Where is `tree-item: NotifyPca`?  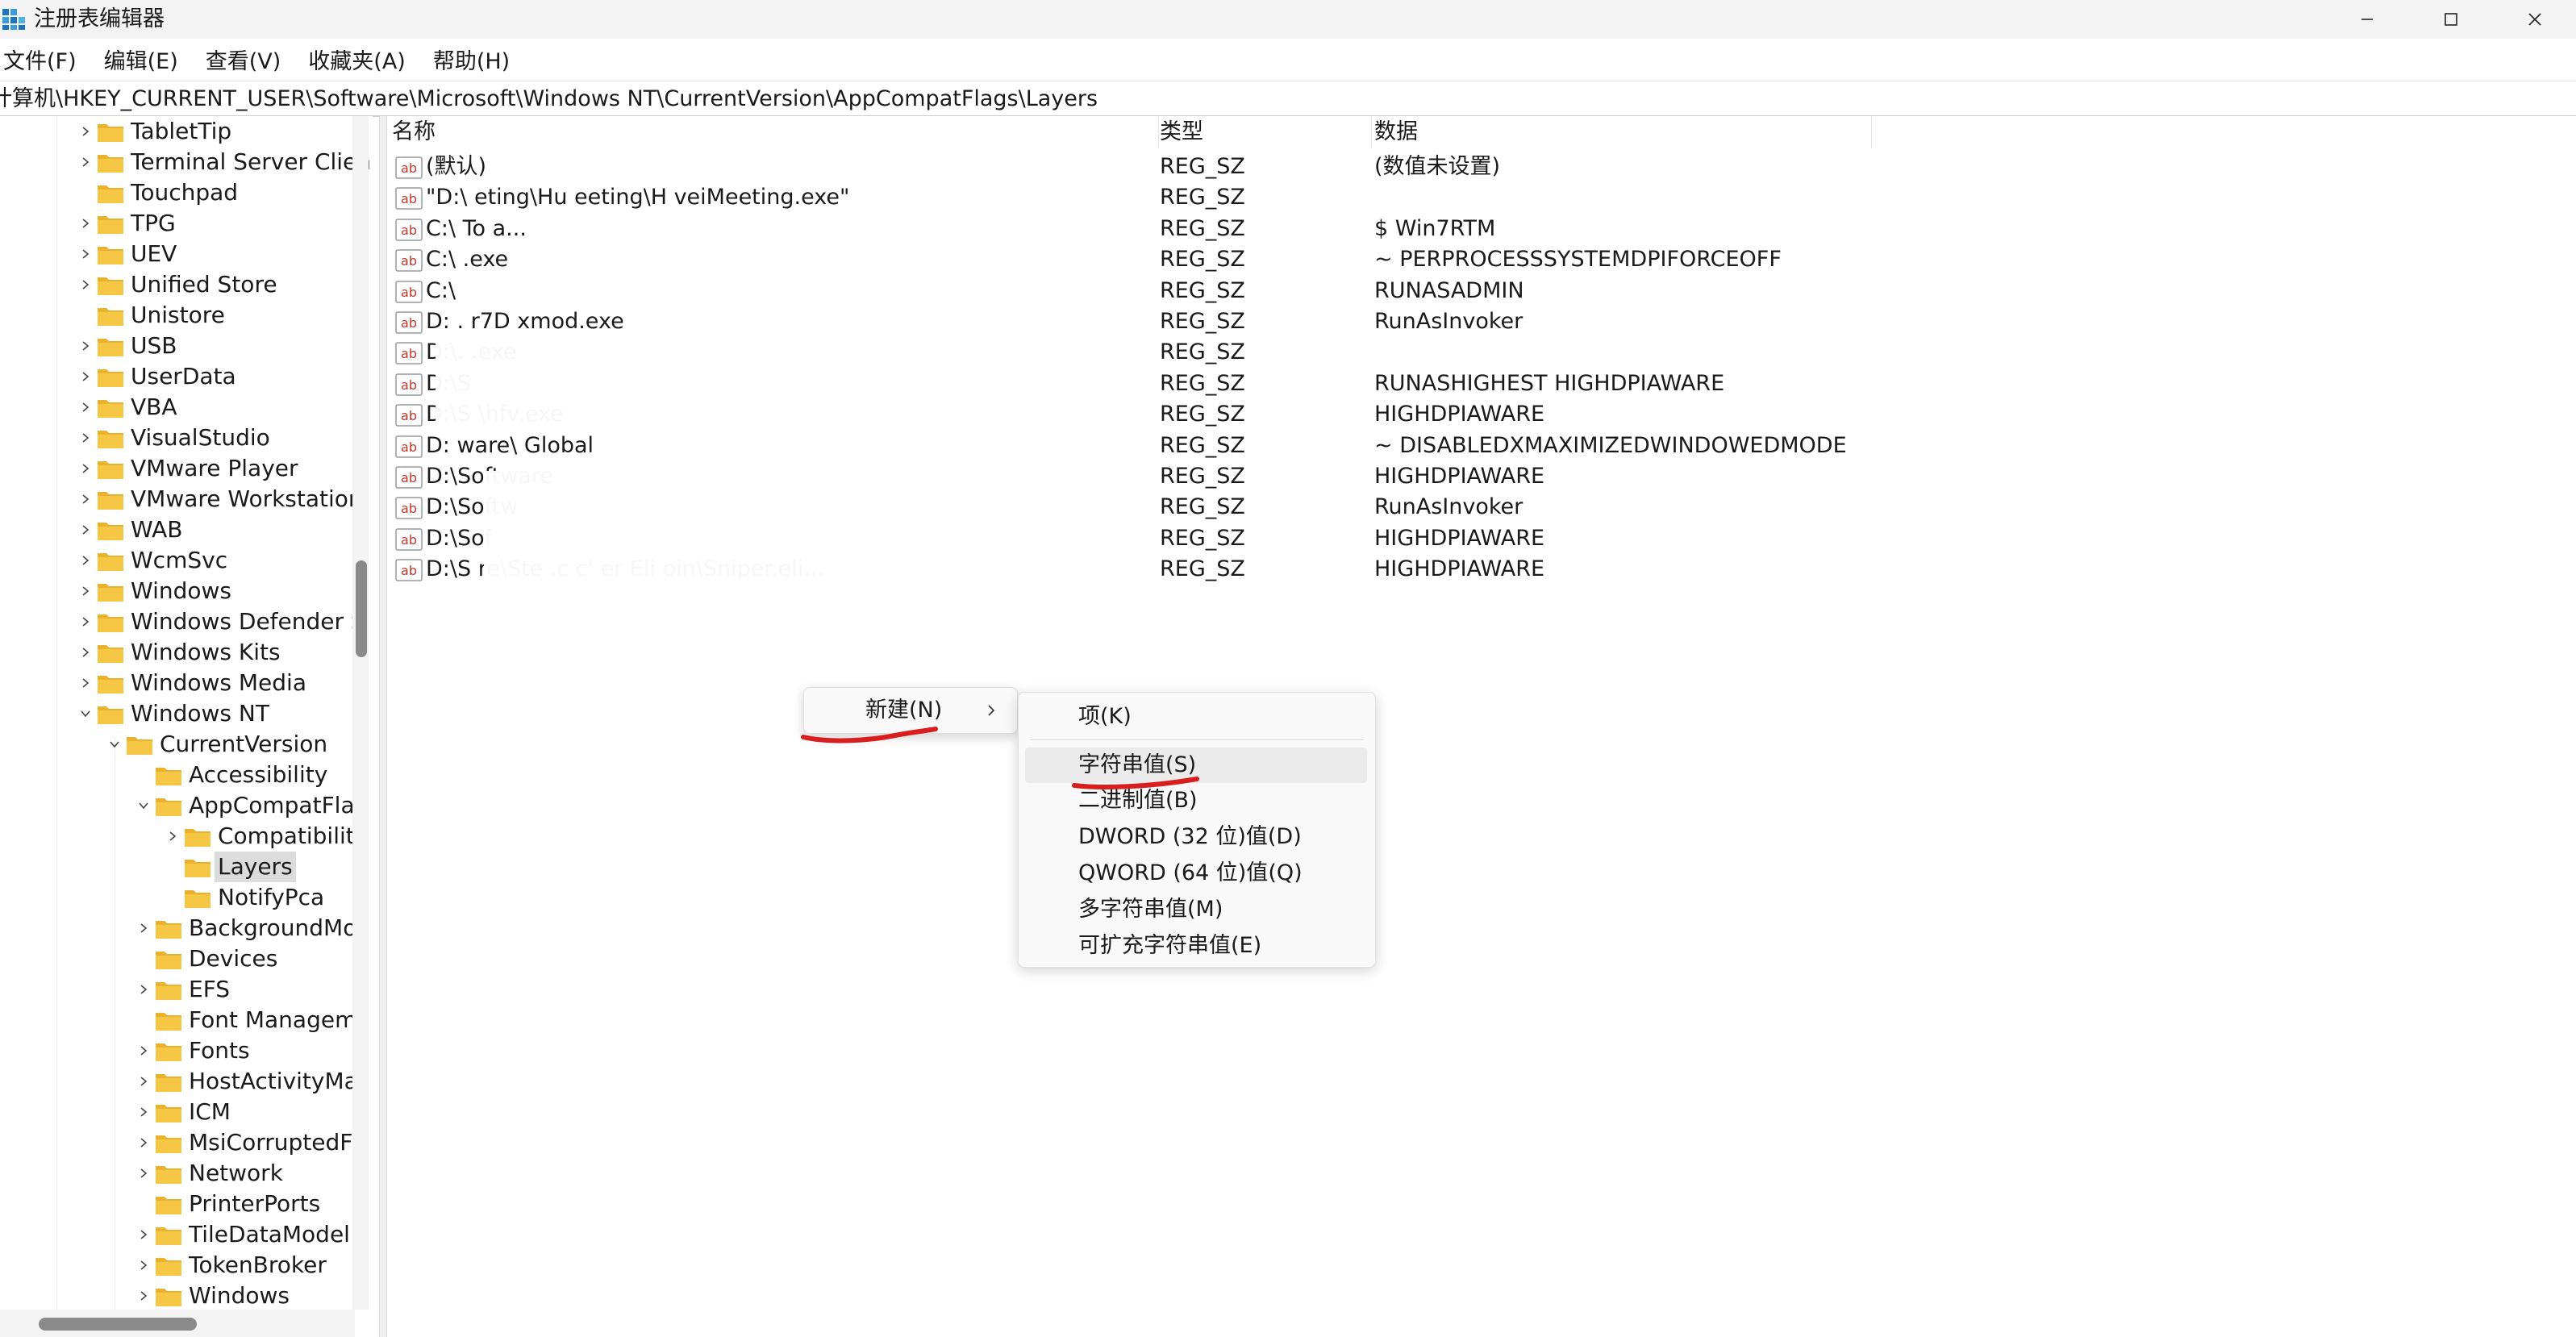
tree-item: NotifyPca is located at coordinates (177, 897).